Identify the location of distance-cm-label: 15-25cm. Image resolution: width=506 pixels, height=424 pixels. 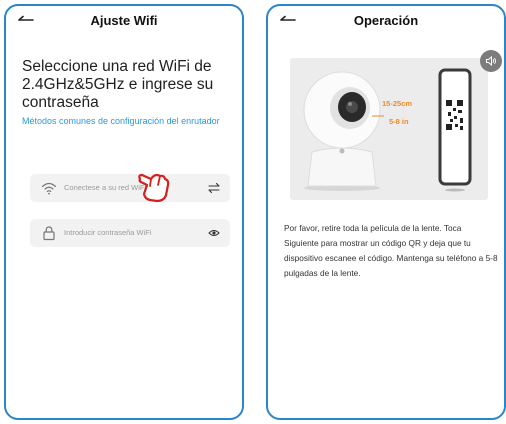
(397, 103).